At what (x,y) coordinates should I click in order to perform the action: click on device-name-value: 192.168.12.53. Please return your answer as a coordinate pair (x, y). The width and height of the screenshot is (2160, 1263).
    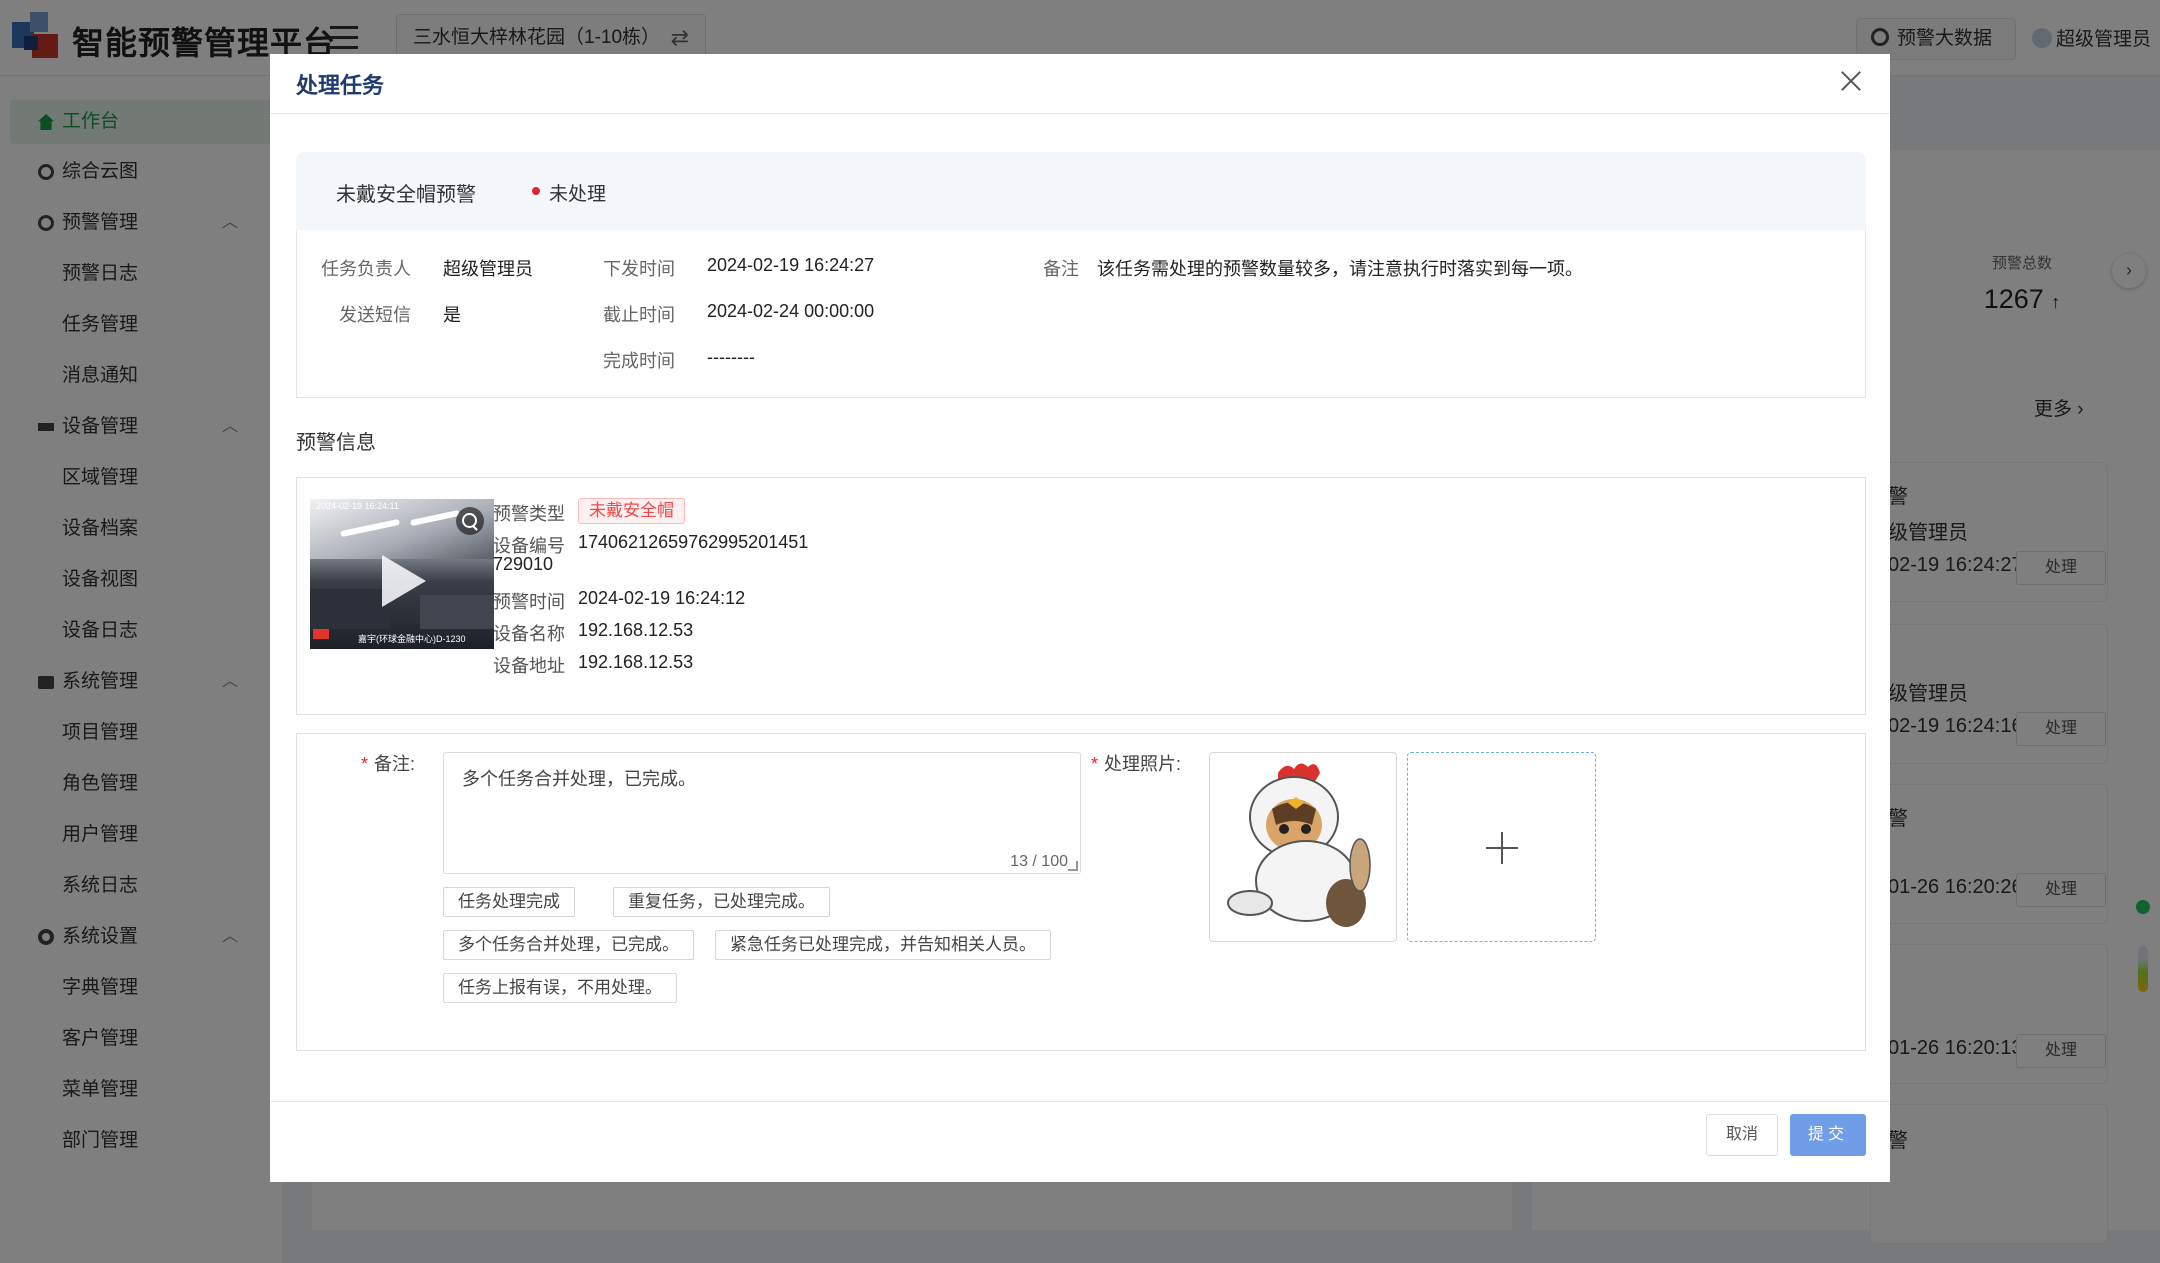
    Looking at the image, I should click on (636, 630).